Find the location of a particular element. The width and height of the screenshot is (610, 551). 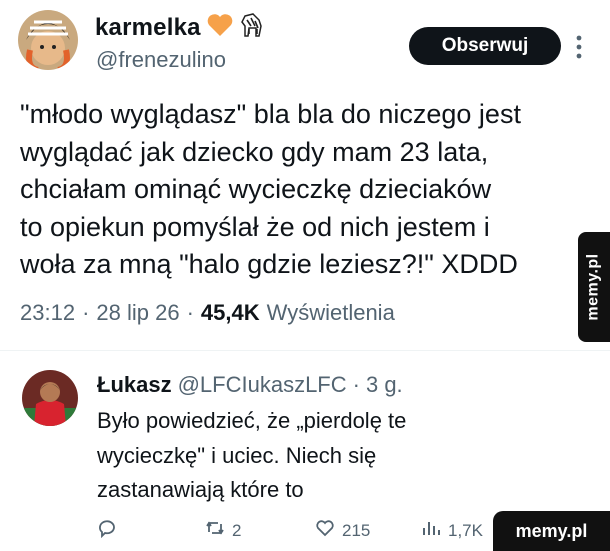

avatar-karmelka is located at coordinates (48, 40).